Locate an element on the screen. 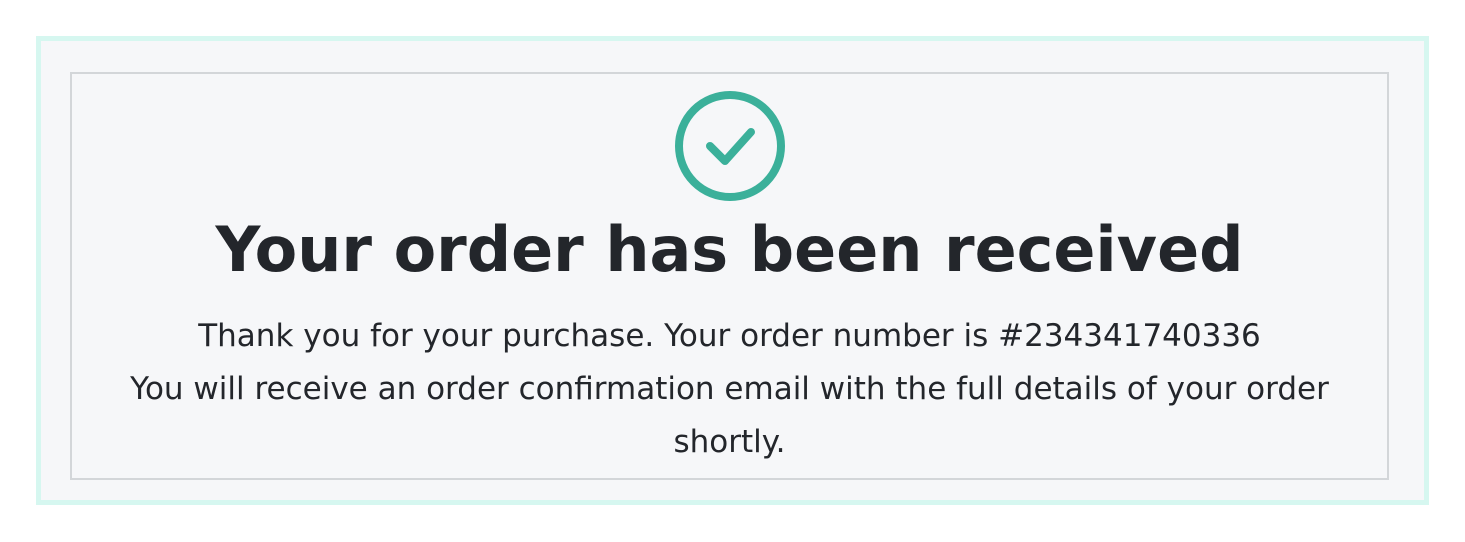  confirmation-title: Your order has been received is located at coordinates (729, 249).